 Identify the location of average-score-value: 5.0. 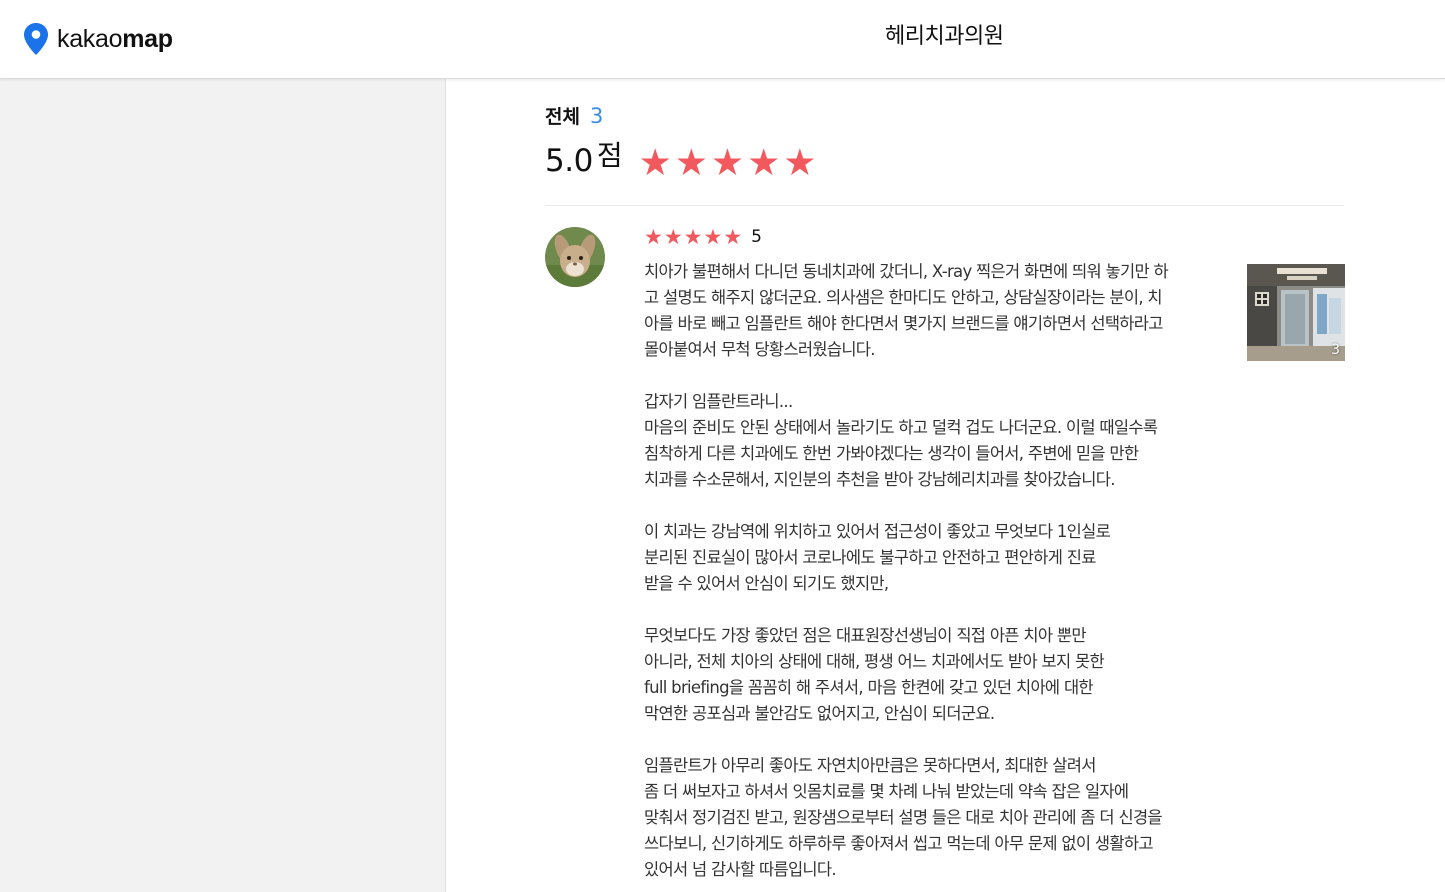
(569, 161).